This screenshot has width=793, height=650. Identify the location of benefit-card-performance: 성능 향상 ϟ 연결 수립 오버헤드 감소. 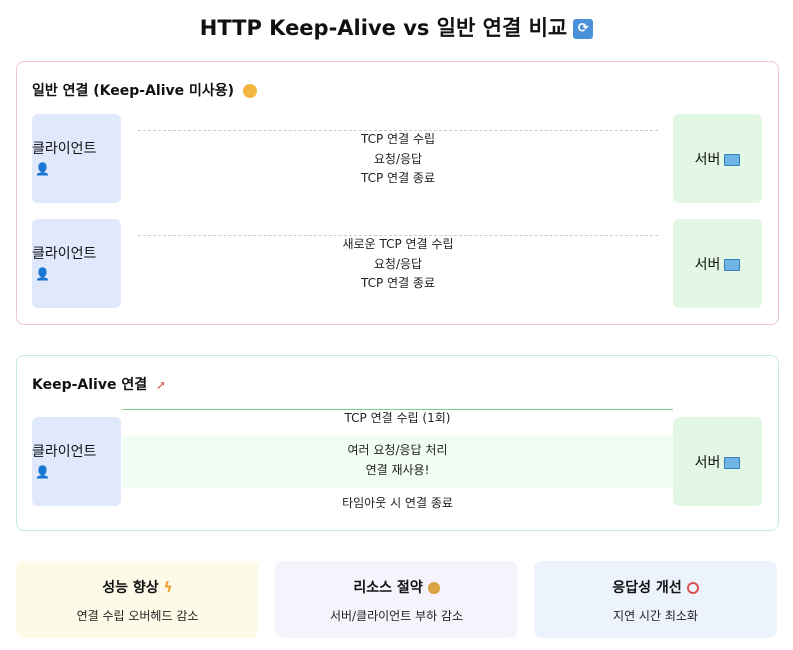
(137, 599).